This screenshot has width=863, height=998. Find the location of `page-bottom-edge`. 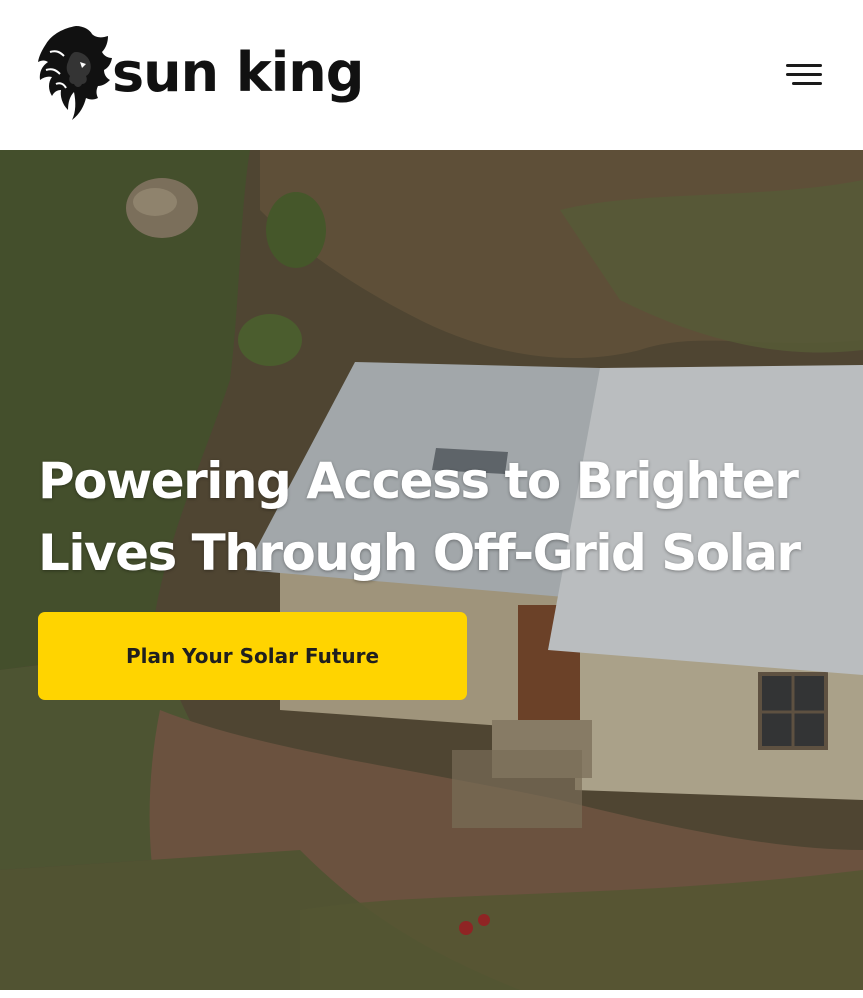

page-bottom-edge is located at coordinates (431, 994).